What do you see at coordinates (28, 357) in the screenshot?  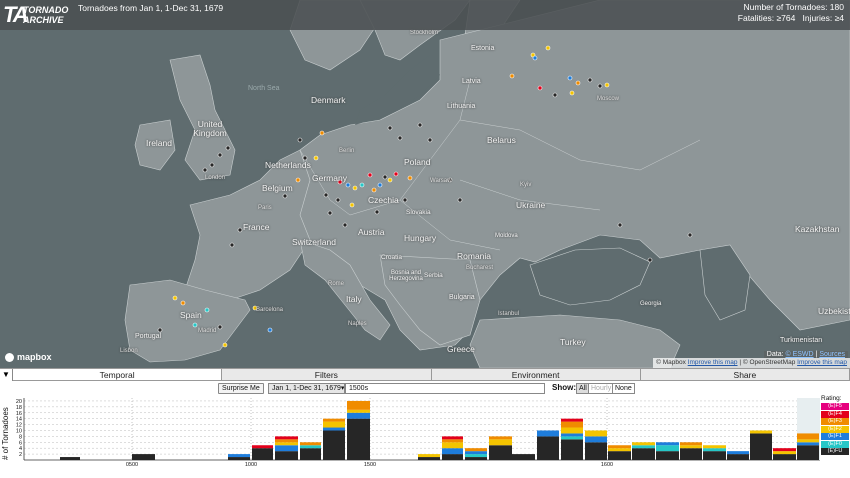 I see `mapbox-logo: mapbox` at bounding box center [28, 357].